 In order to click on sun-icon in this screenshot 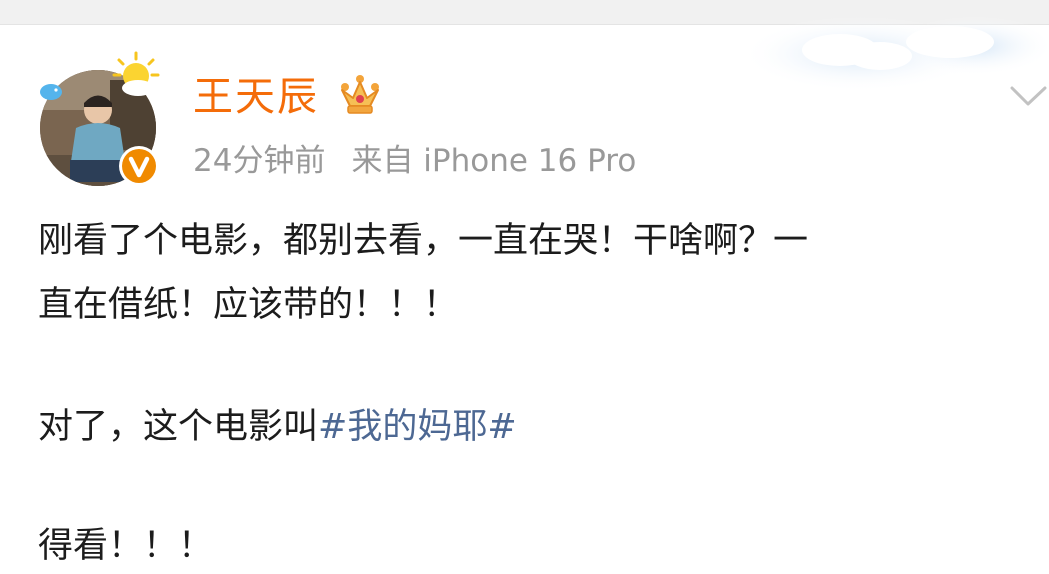, I will do `click(136, 73)`.